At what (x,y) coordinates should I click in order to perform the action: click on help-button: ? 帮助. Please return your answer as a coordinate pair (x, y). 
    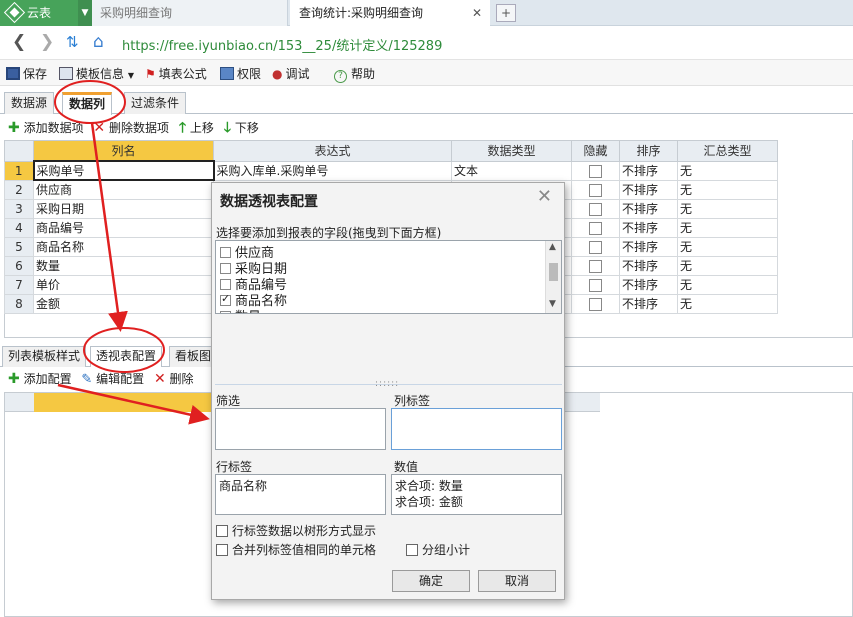
    Looking at the image, I should click on (354, 74).